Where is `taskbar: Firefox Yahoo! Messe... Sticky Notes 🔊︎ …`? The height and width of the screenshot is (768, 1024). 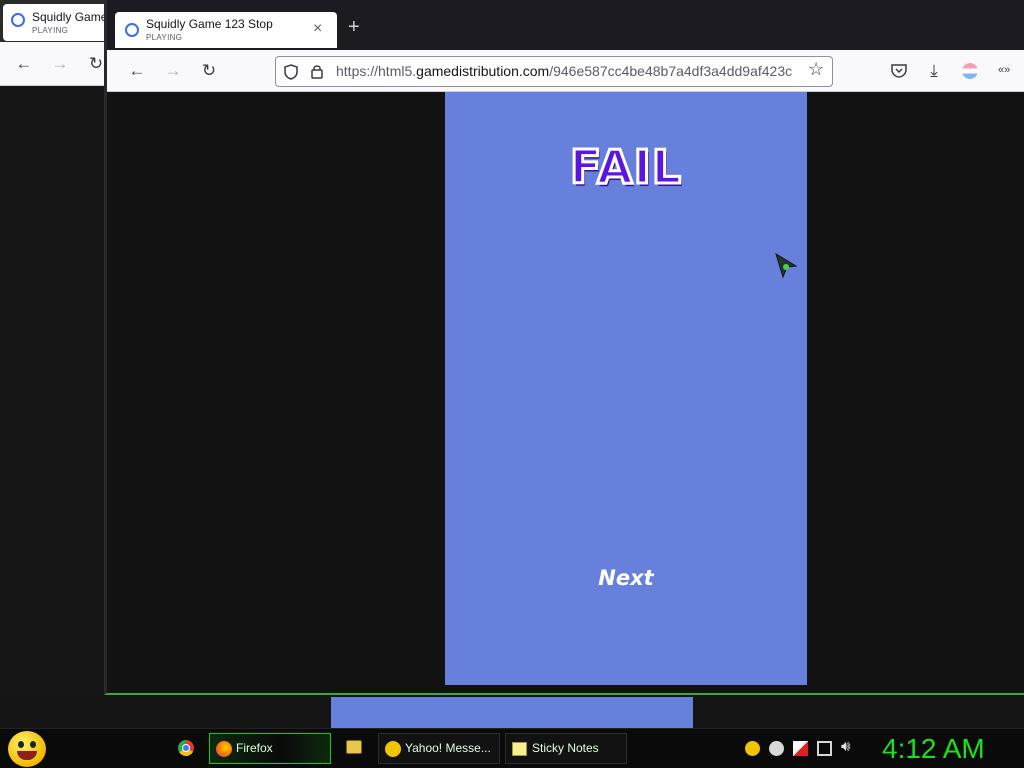 taskbar: Firefox Yahoo! Messe... Sticky Notes 🔊︎ … is located at coordinates (512, 748).